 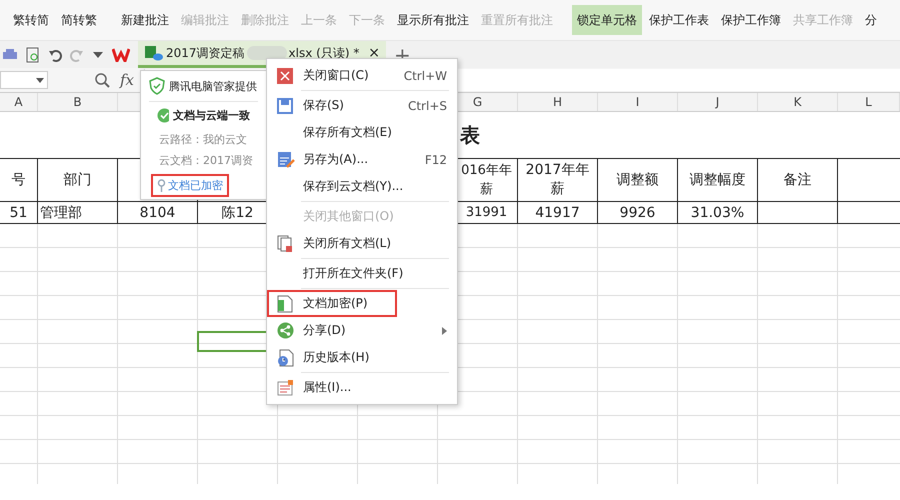 What do you see at coordinates (102, 80) in the screenshot?
I see `search-icon` at bounding box center [102, 80].